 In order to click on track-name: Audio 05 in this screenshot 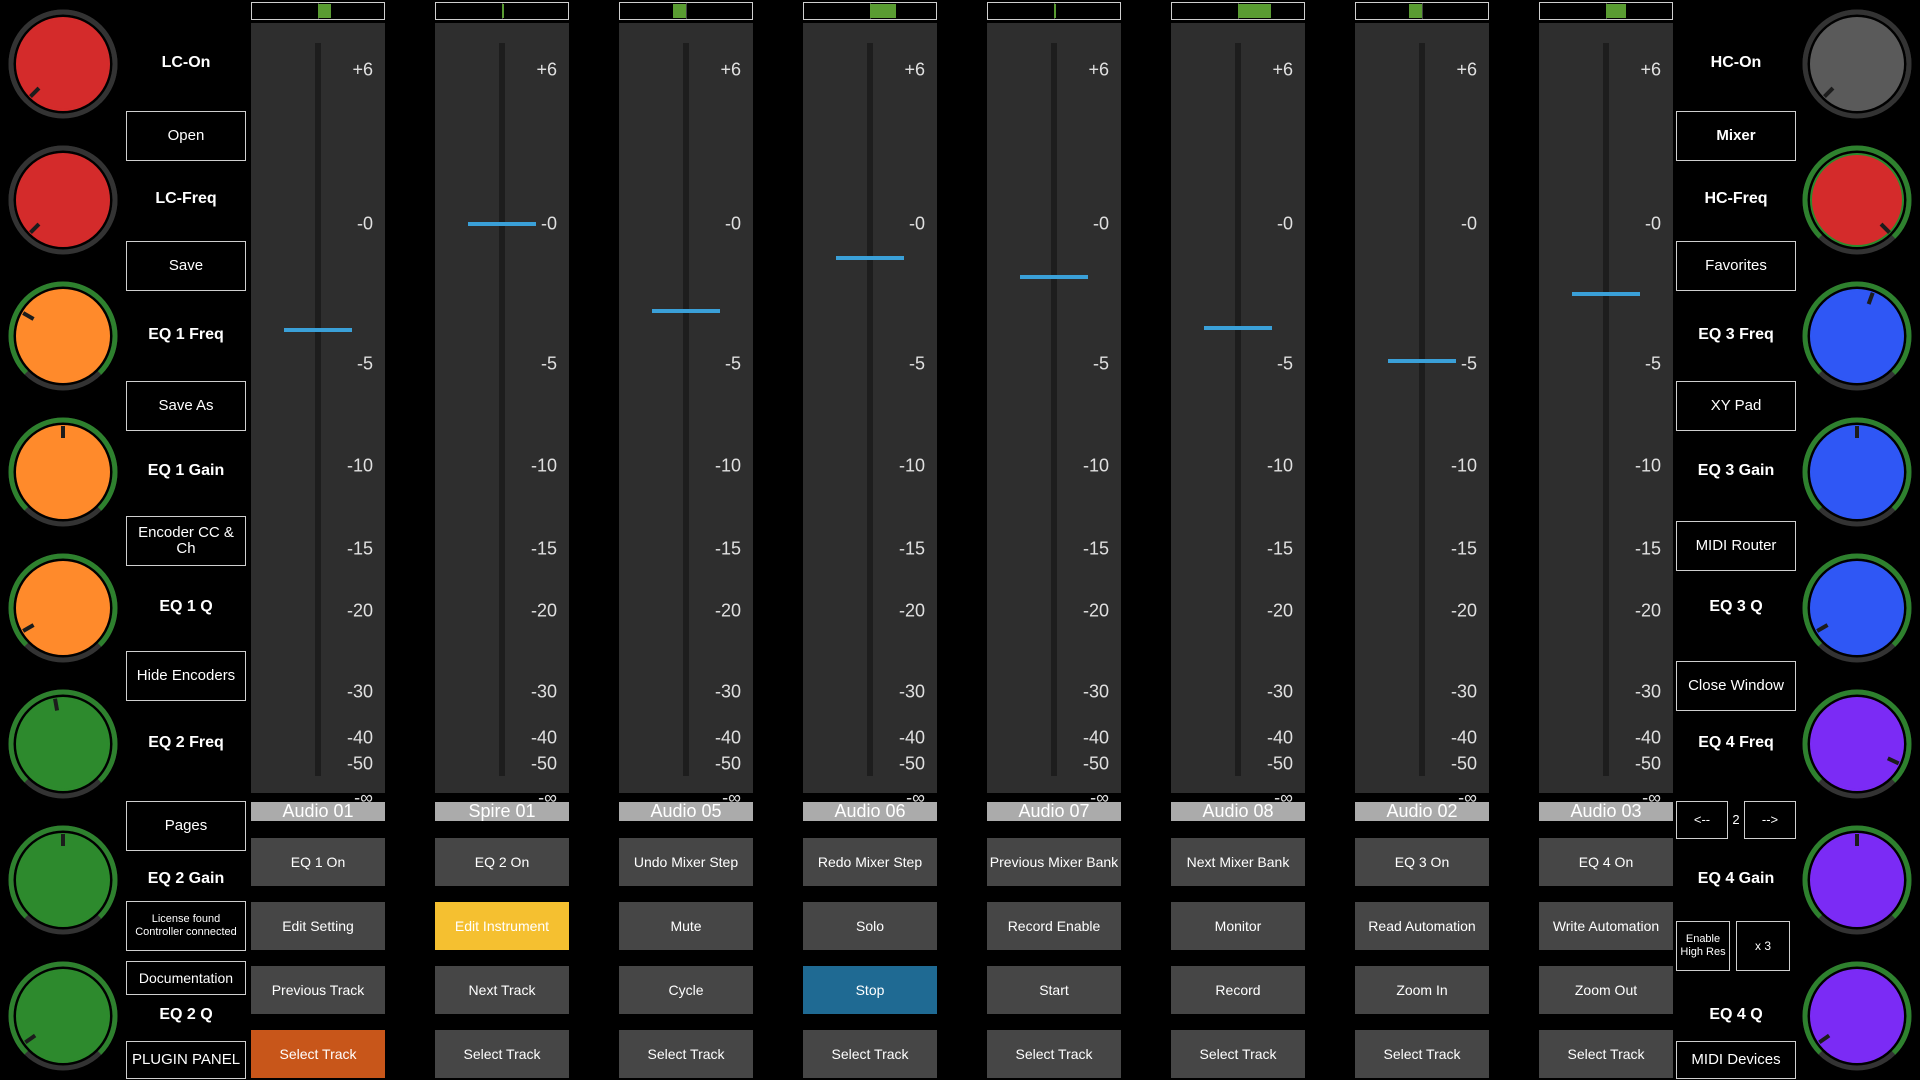, I will do `click(686, 811)`.